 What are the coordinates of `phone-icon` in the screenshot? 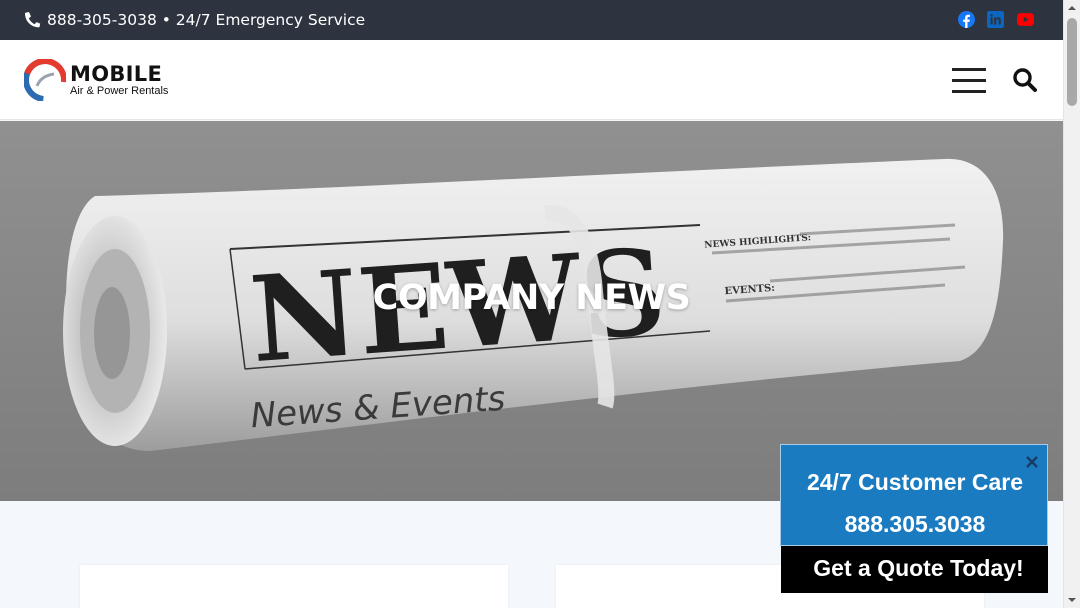 It's located at (33, 20).